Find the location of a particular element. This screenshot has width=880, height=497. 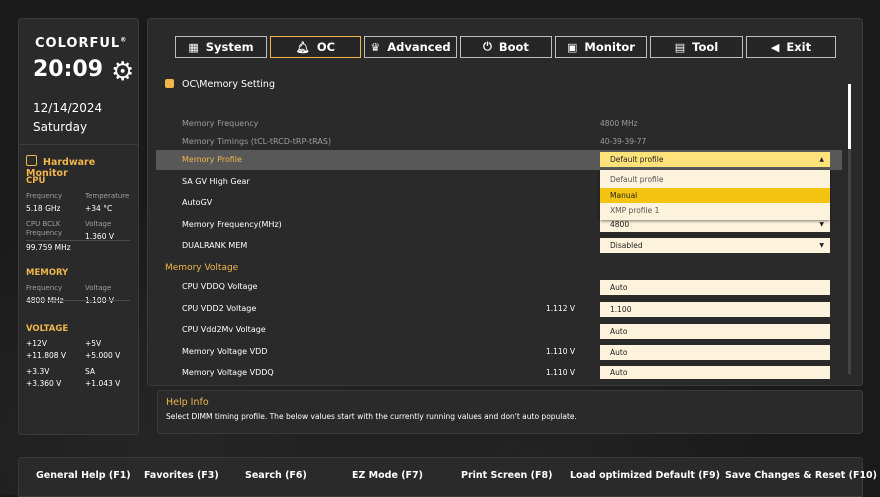

cpu-vdd2mv-voltage-input: Auto is located at coordinates (715, 331).